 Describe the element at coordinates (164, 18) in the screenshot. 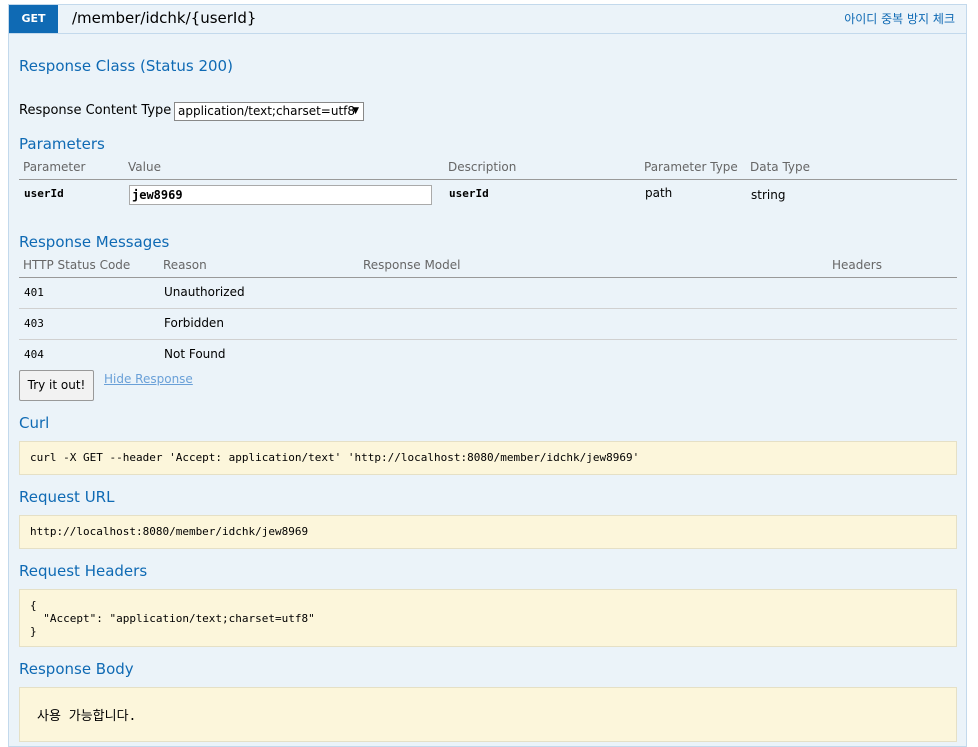

I see `endpoint-path: /member/idchk/{userId}` at that location.